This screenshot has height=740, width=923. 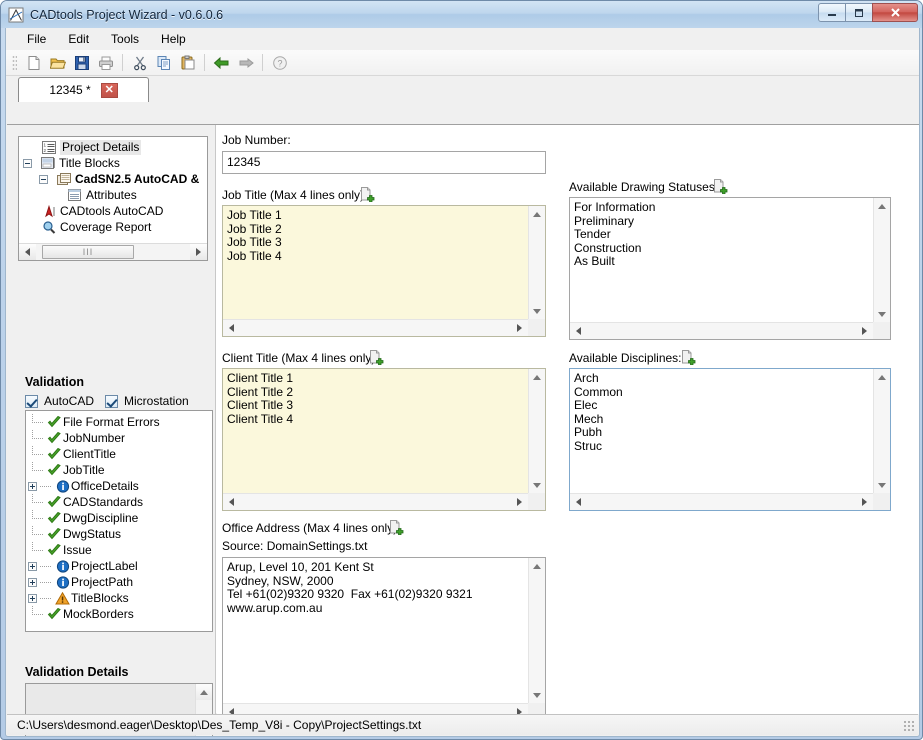 I want to click on tree-node-cadsn25: CadSN2.5 AutoCAD &, so click(x=113, y=179).